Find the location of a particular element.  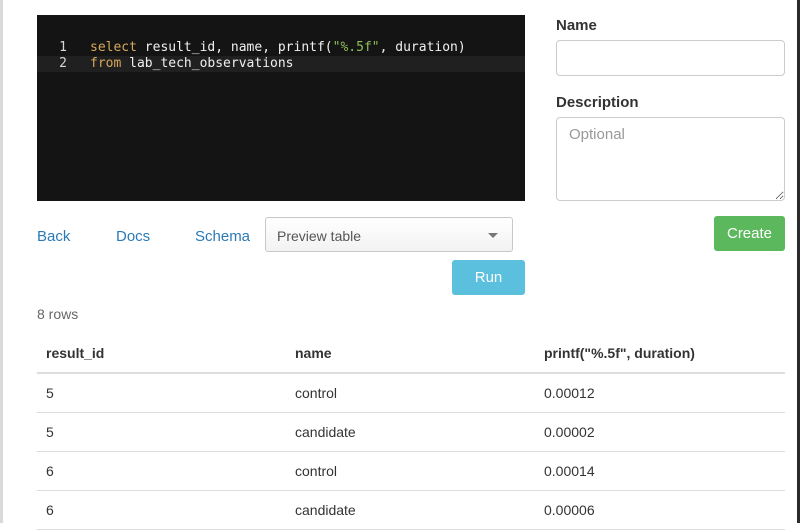

column-header-name: name is located at coordinates (410, 354).